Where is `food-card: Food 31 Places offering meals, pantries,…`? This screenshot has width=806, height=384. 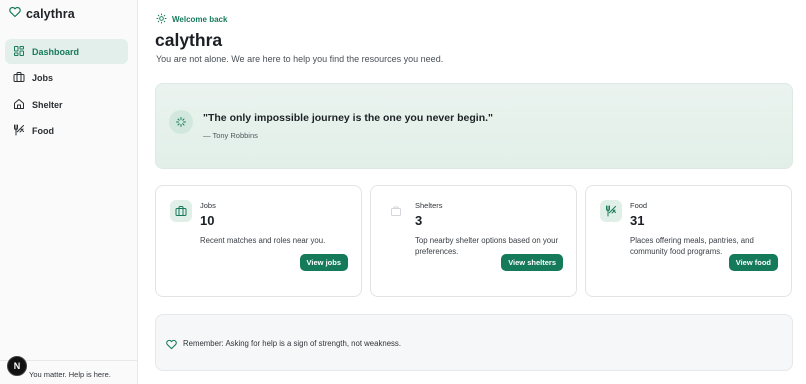
food-card: Food 31 Places offering meals, pantries,… is located at coordinates (688, 241).